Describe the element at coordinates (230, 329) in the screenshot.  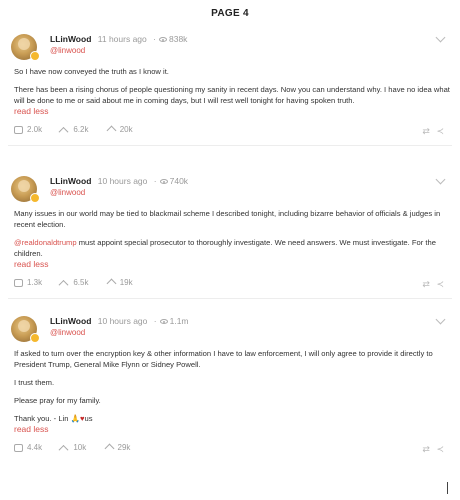
I see `post-header: LLinWood 10 hours ago · 1.1m @linwood` at that location.